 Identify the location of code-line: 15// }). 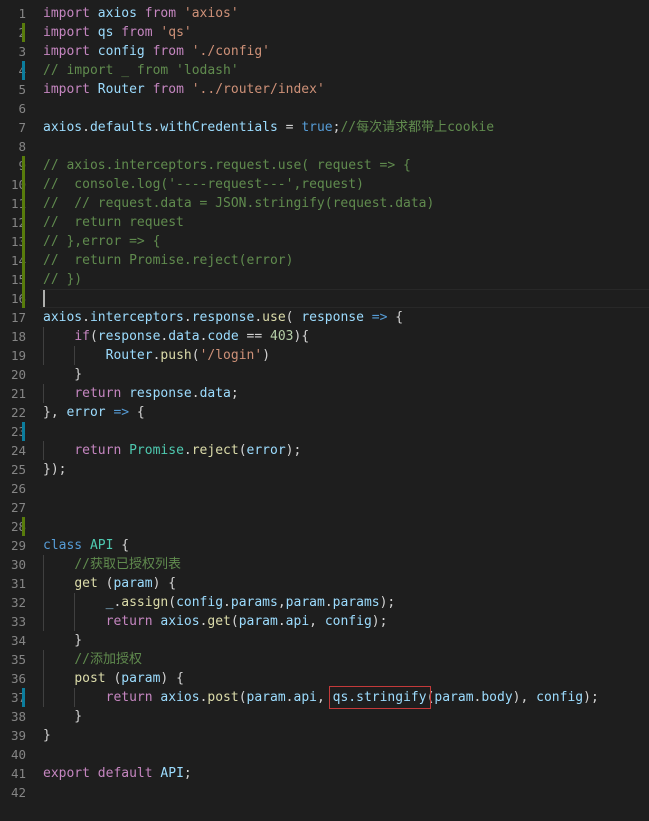
(324, 279).